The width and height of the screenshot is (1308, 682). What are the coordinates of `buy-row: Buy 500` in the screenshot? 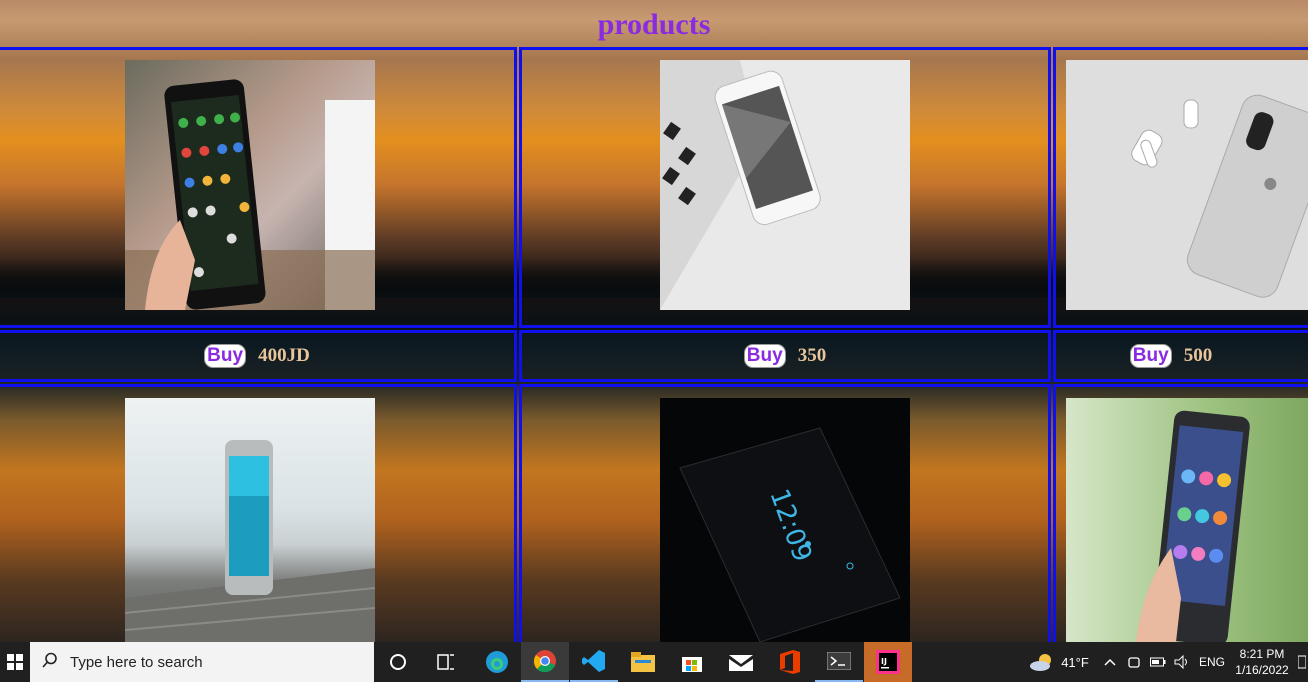 It's located at (1171, 356).